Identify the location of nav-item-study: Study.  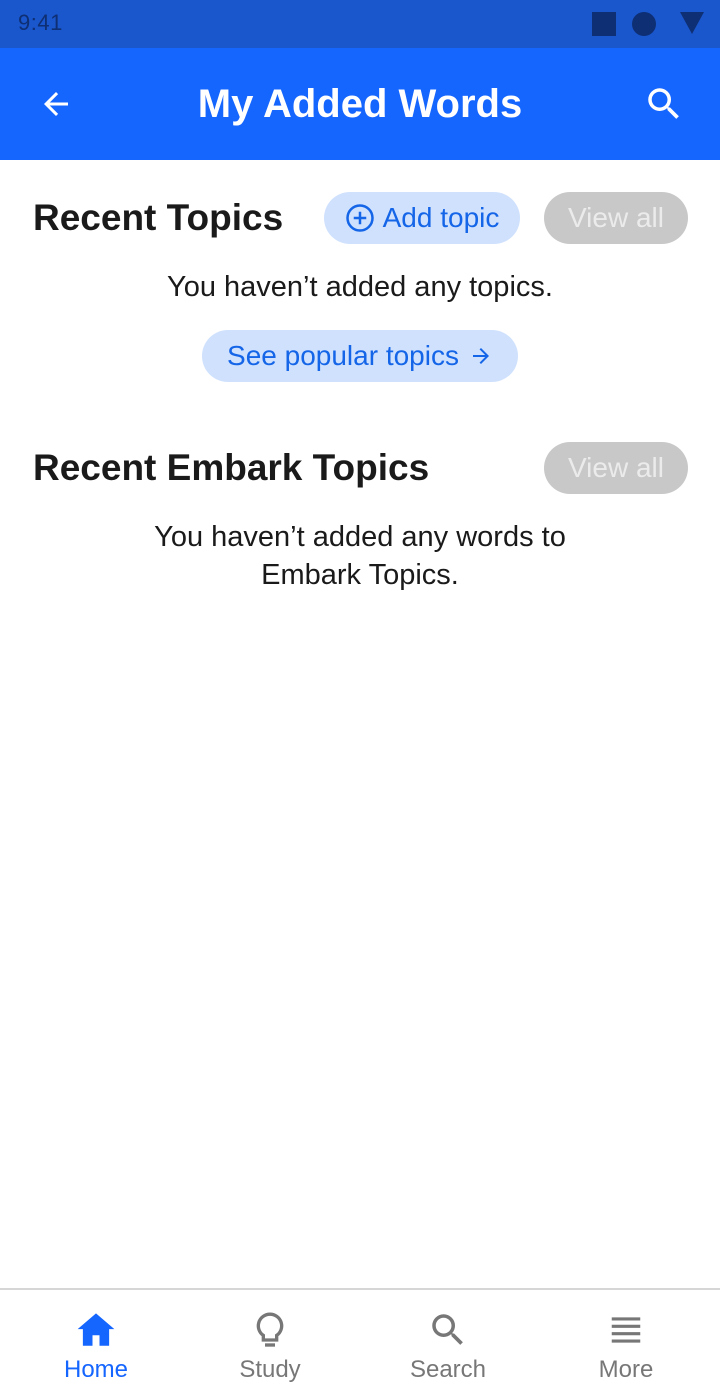
(270, 1345).